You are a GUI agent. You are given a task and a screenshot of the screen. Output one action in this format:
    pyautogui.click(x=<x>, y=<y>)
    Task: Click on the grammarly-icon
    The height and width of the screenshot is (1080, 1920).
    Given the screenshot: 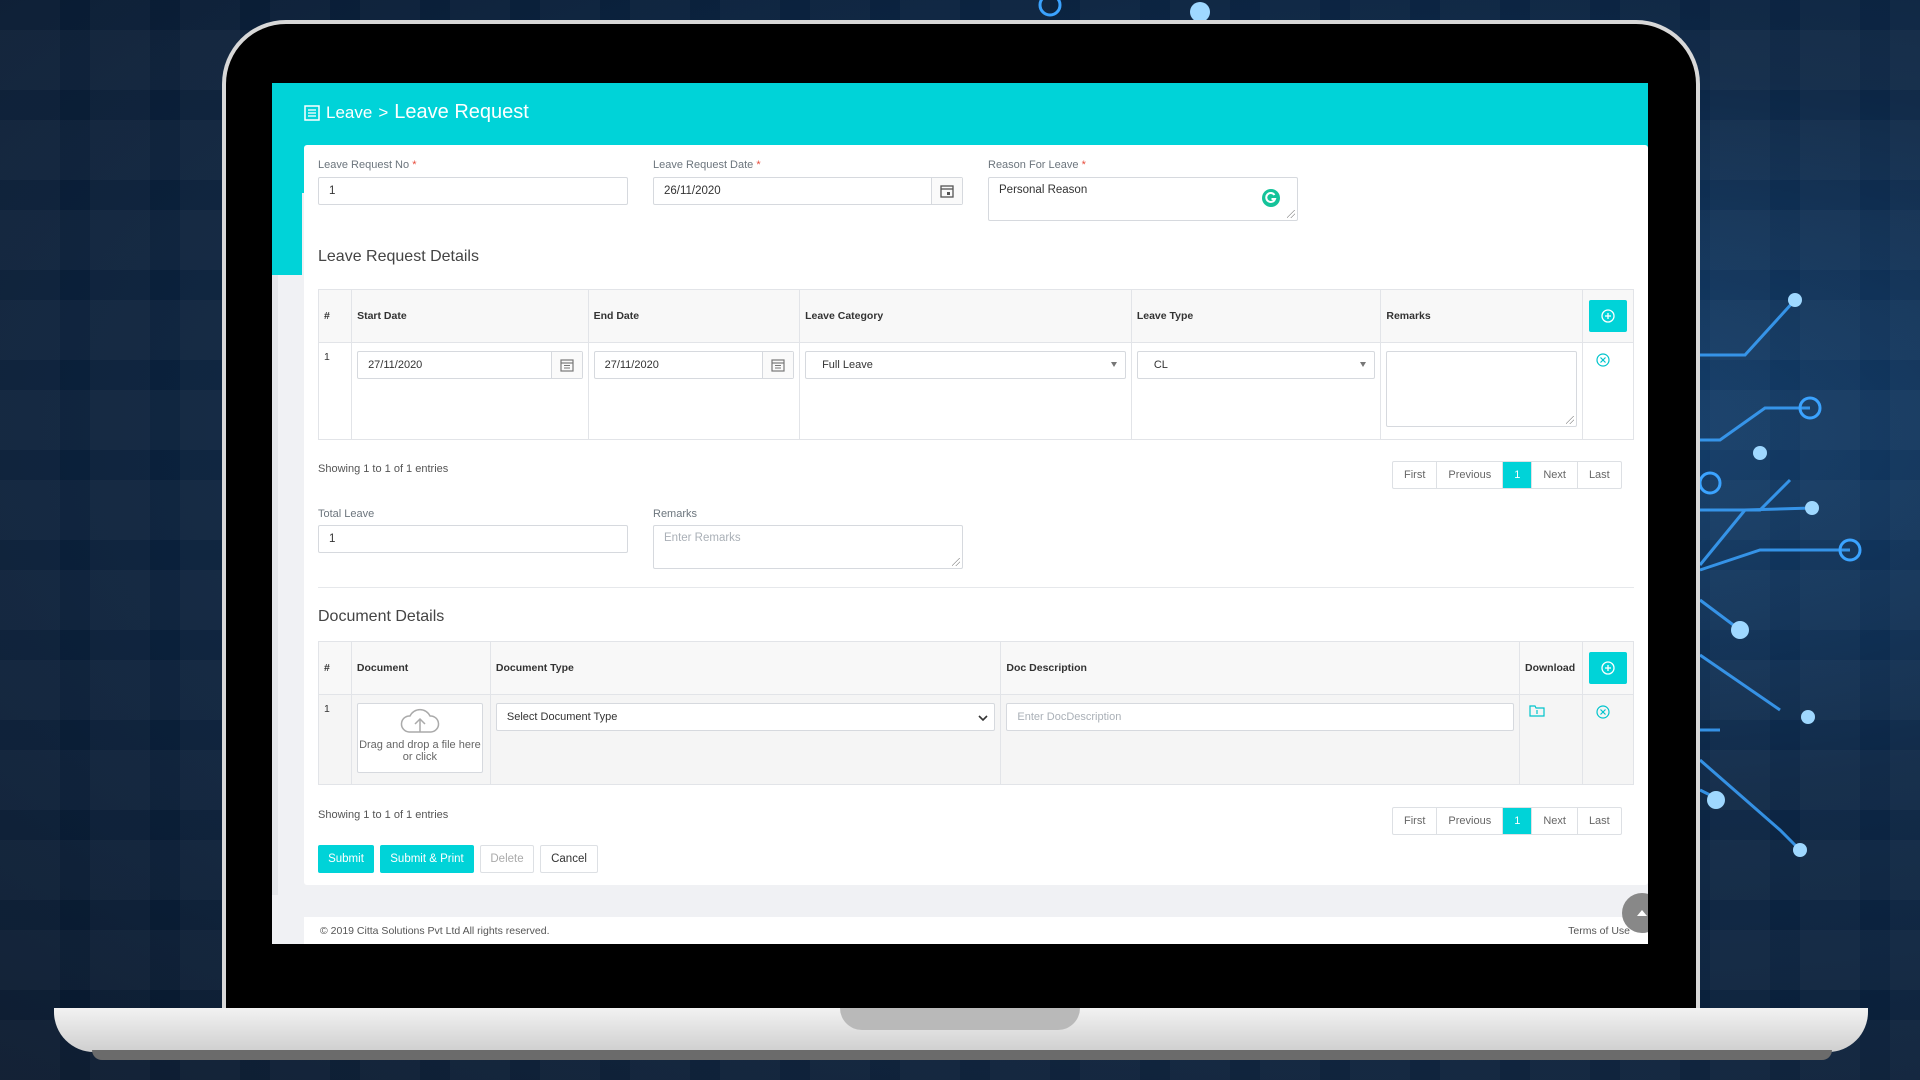 What is the action you would take?
    pyautogui.click(x=1271, y=198)
    